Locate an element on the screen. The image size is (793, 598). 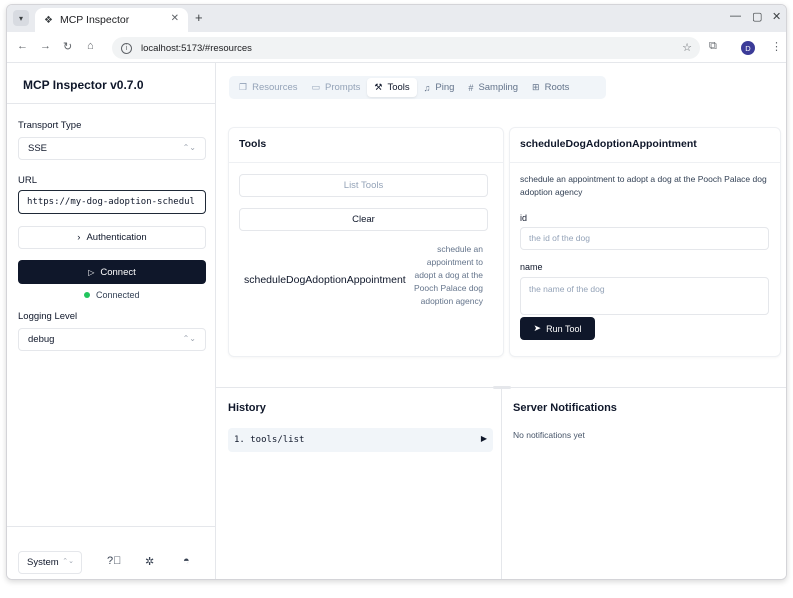
theme-value: System is located at coordinates (43, 562).